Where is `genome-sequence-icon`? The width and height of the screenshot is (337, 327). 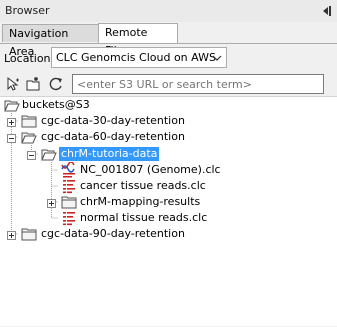 genome-sequence-icon is located at coordinates (69, 169).